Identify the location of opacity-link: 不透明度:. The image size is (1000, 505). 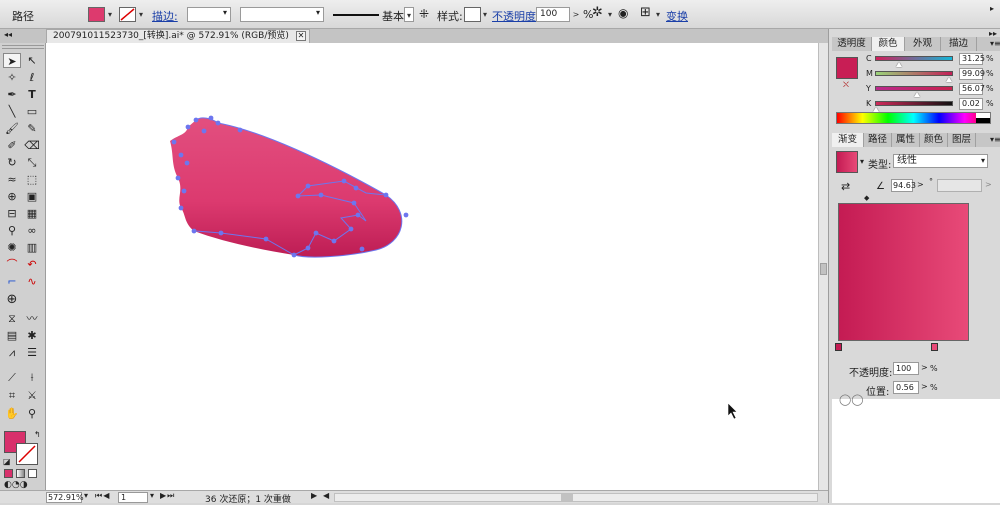
(516, 16).